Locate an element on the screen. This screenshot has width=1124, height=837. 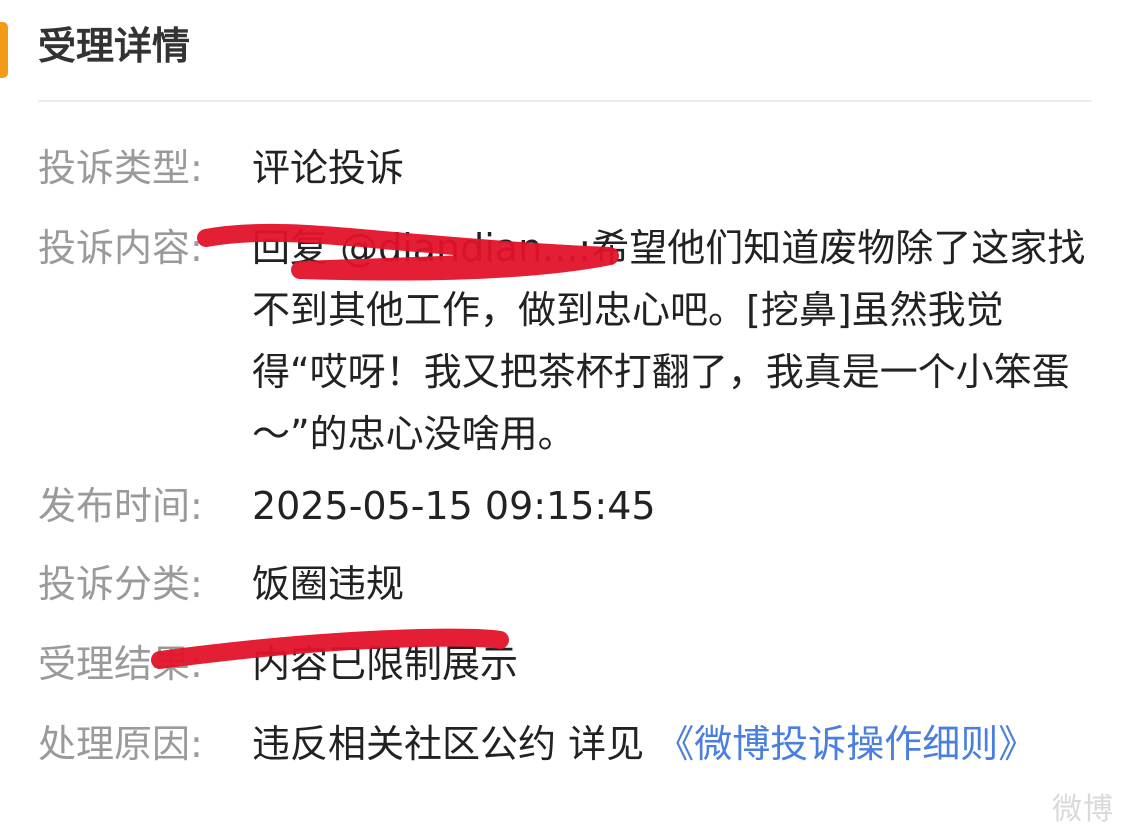
rules-link: 《微博投诉操作细则》 is located at coordinates (846, 744).